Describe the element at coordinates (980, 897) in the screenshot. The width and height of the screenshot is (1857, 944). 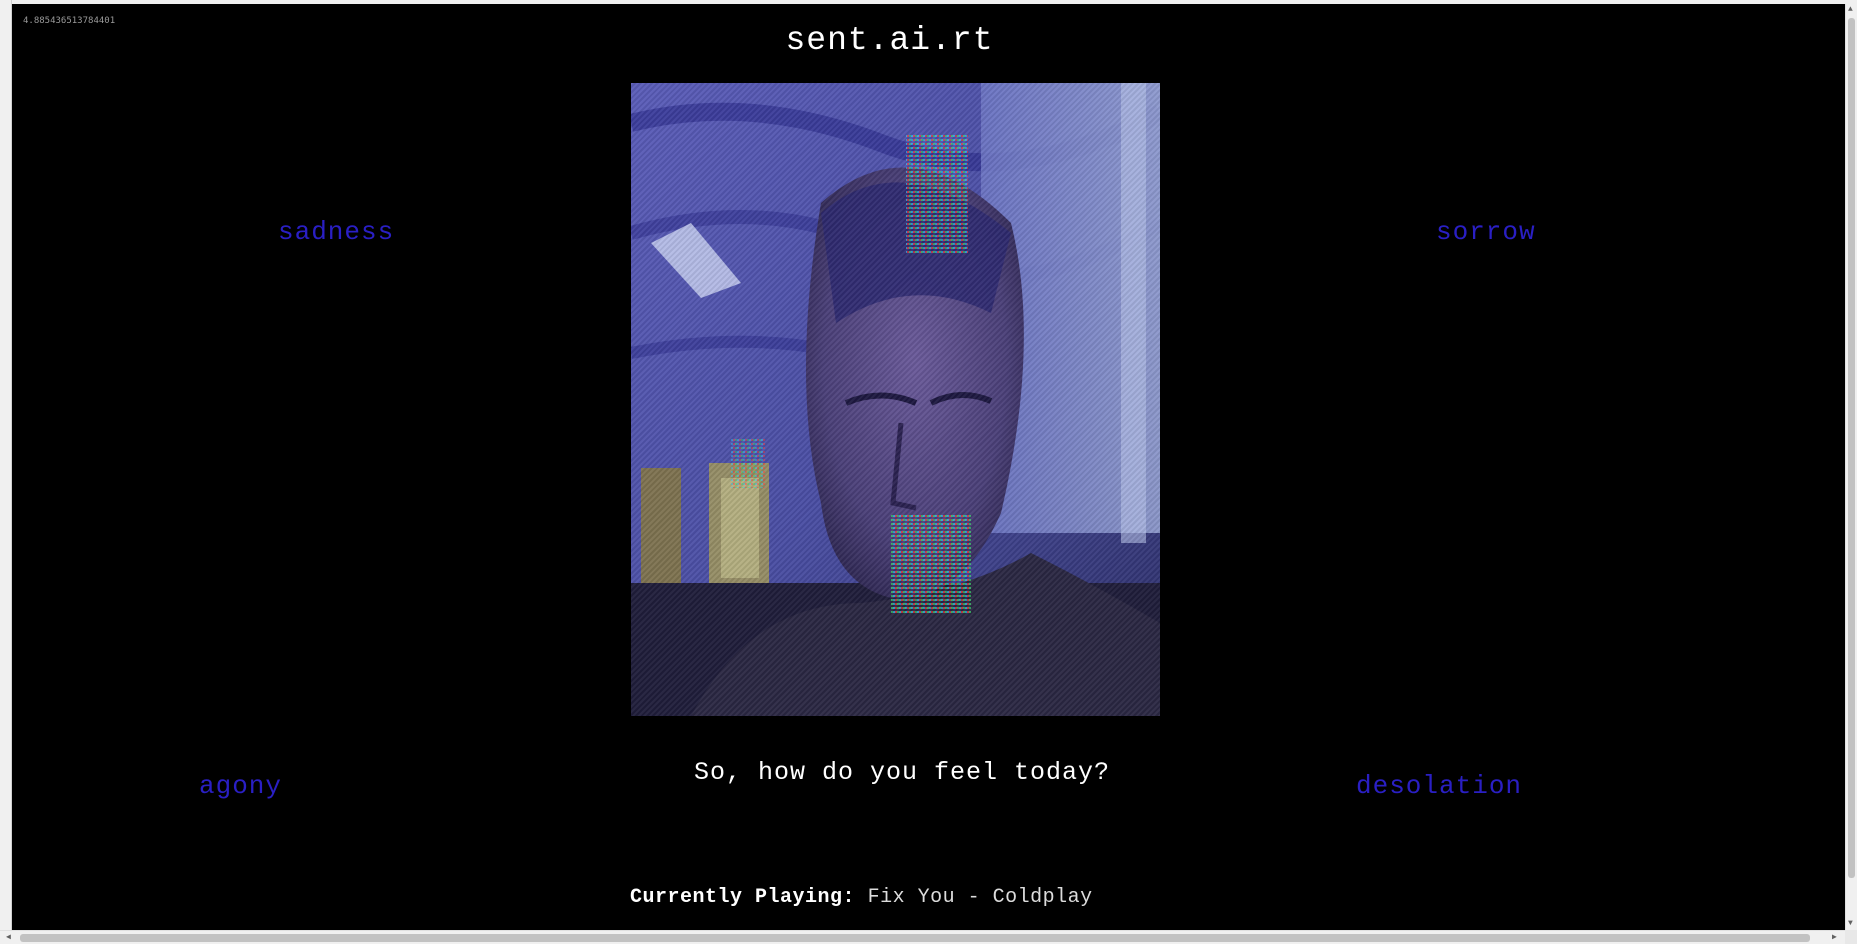
I see `now-playing-track: Fix You - Coldplay` at that location.